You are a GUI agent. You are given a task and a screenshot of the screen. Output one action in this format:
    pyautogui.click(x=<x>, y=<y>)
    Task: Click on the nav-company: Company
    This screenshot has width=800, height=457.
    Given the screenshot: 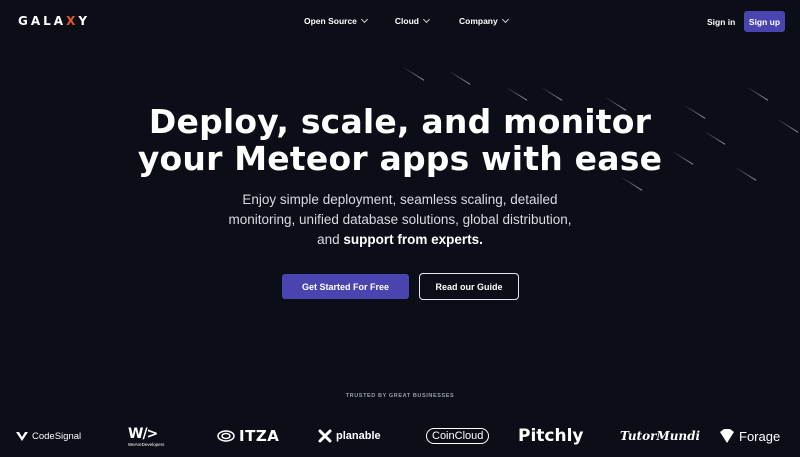 What is the action you would take?
    pyautogui.click(x=483, y=20)
    